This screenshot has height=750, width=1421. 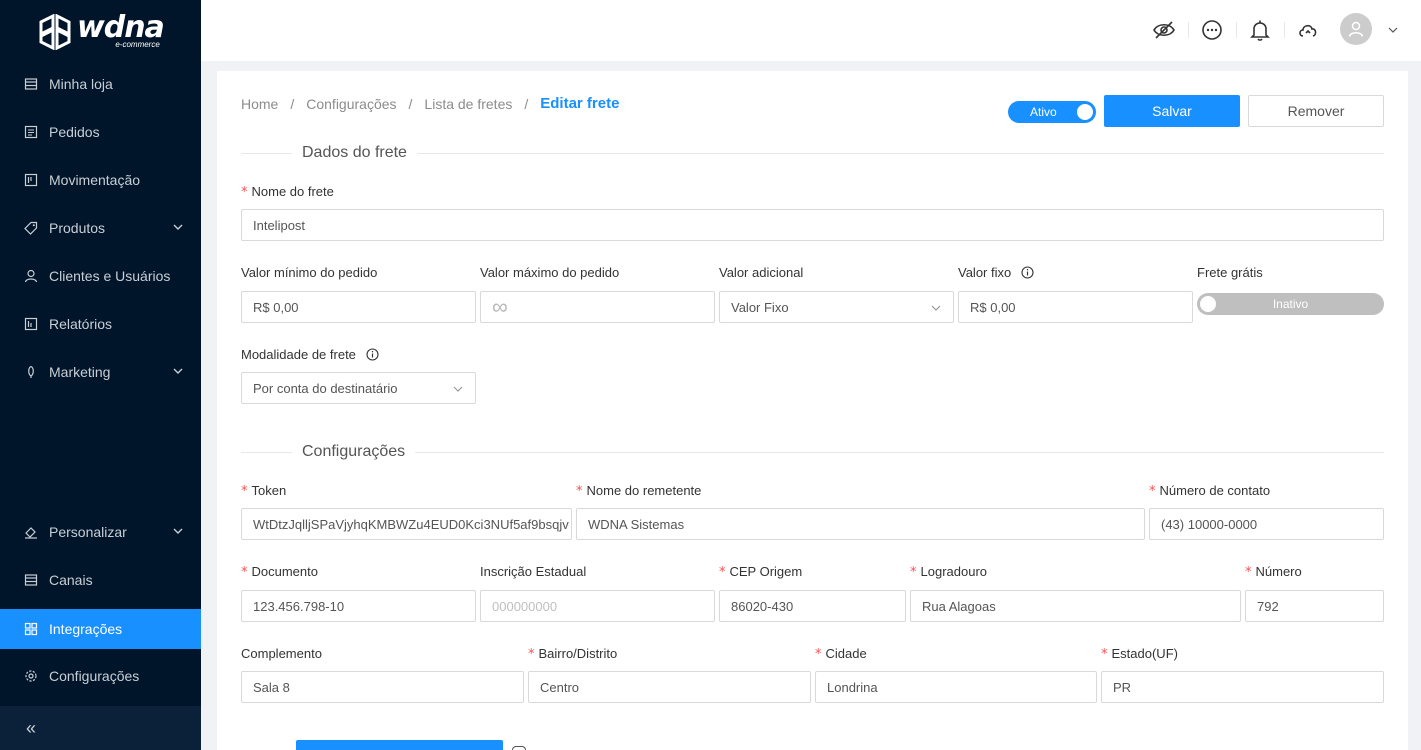 I want to click on sidebar-item-configuracoes: Configurações, so click(x=100, y=676).